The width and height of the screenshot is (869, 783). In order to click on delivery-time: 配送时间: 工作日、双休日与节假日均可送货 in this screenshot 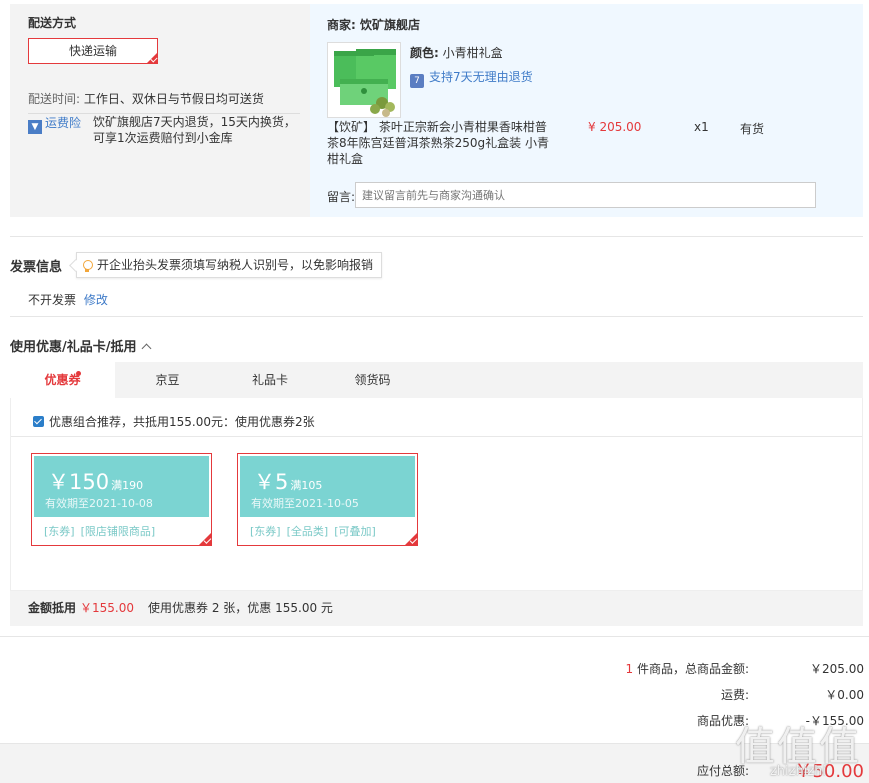, I will do `click(164, 102)`.